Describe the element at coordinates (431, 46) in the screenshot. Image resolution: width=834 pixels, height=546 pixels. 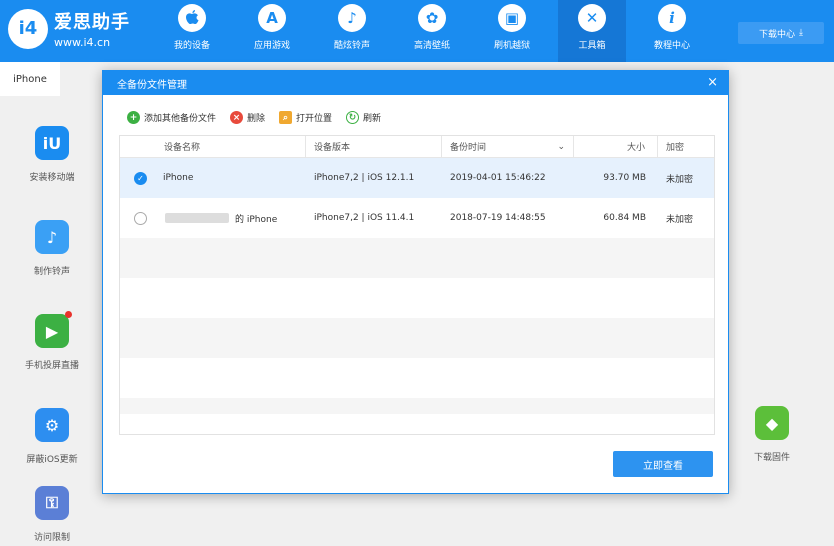
I see `nav-label: 高清壁纸` at that location.